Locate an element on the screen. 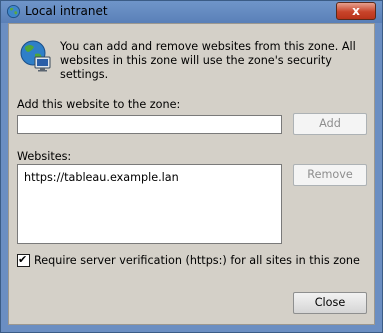 This screenshot has height=333, width=383. checkmark-icon: ✔ is located at coordinates (23, 259).